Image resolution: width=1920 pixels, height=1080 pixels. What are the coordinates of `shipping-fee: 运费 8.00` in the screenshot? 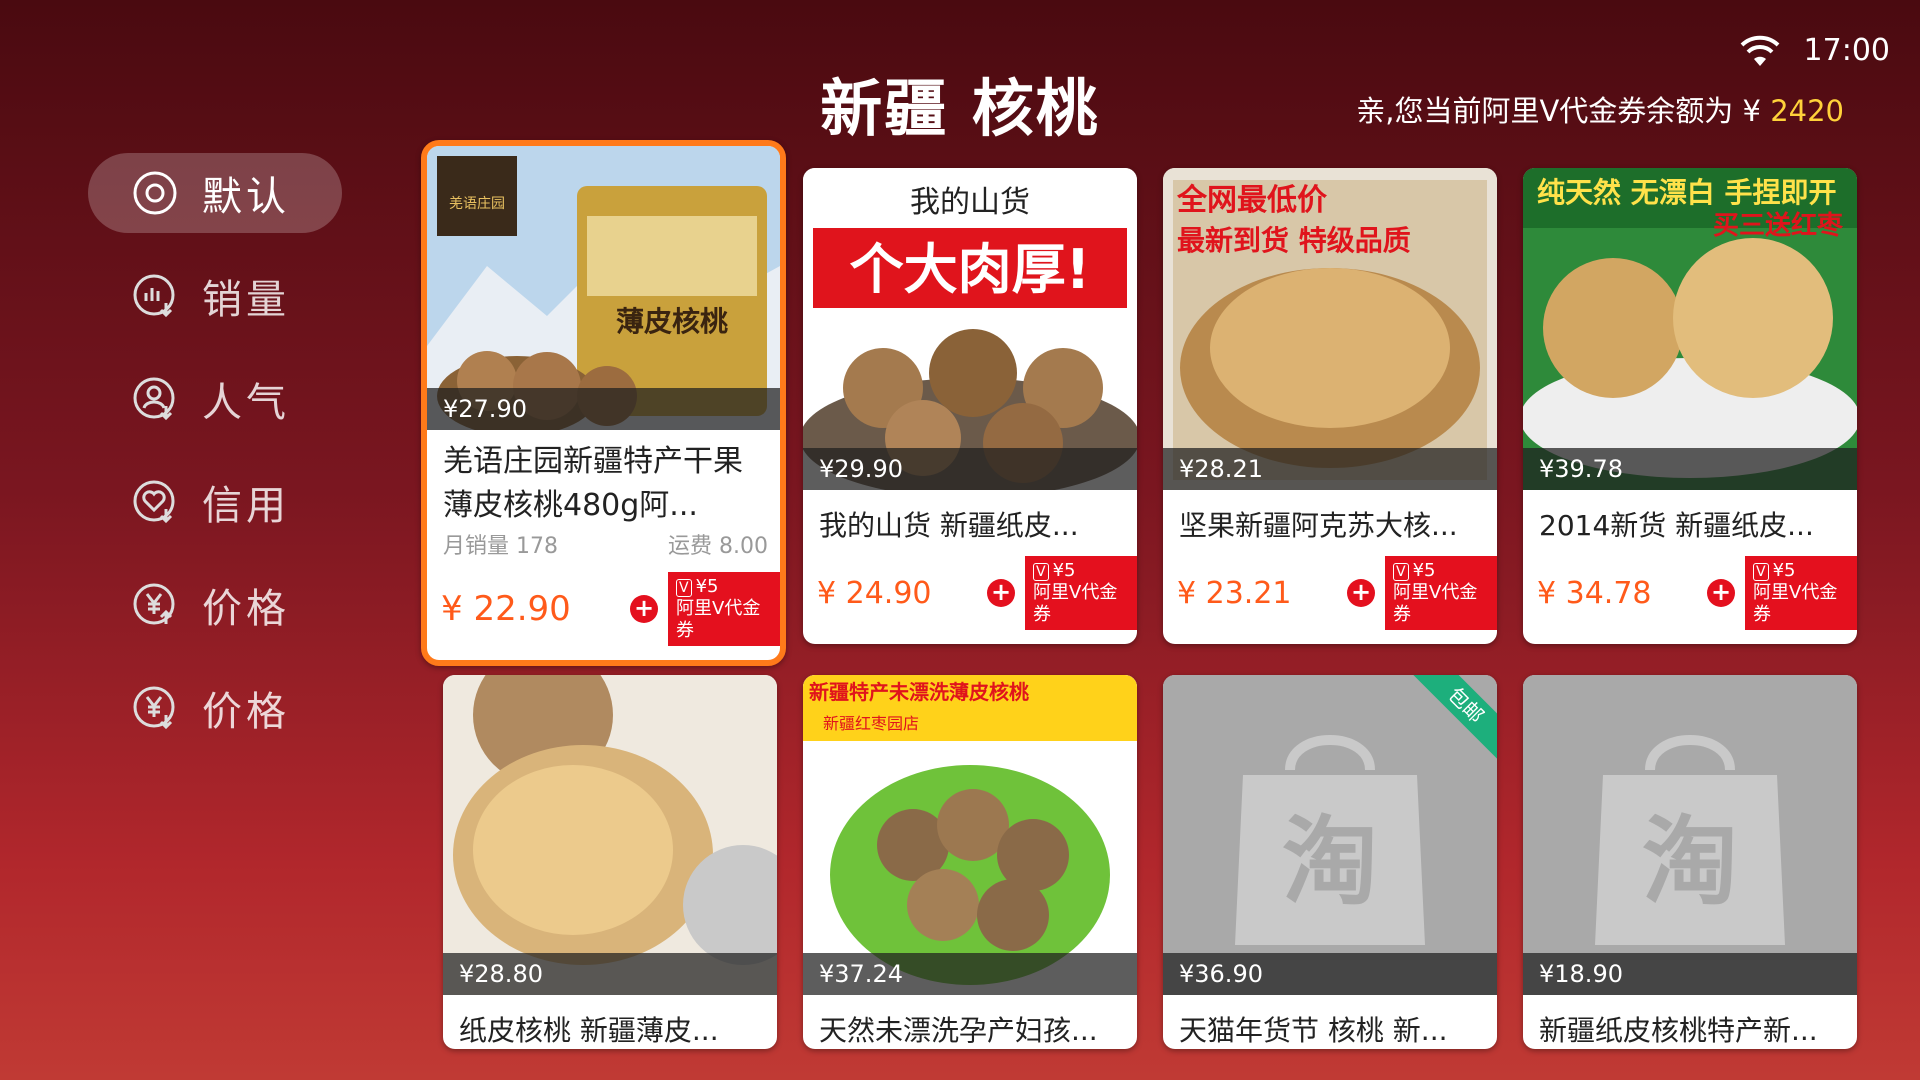 It's located at (718, 546).